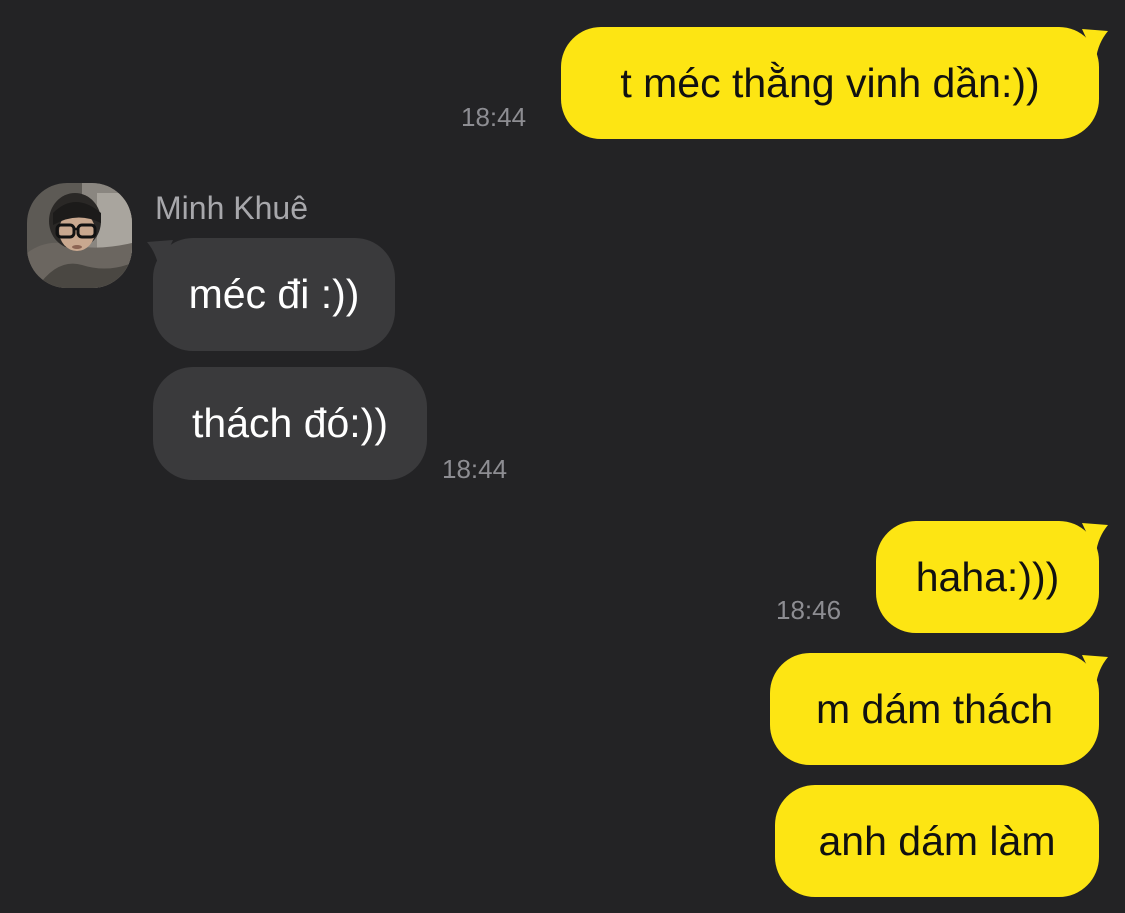 The image size is (1125, 913). Describe the element at coordinates (809, 610) in the screenshot. I see `message-timestamp: 18:46` at that location.